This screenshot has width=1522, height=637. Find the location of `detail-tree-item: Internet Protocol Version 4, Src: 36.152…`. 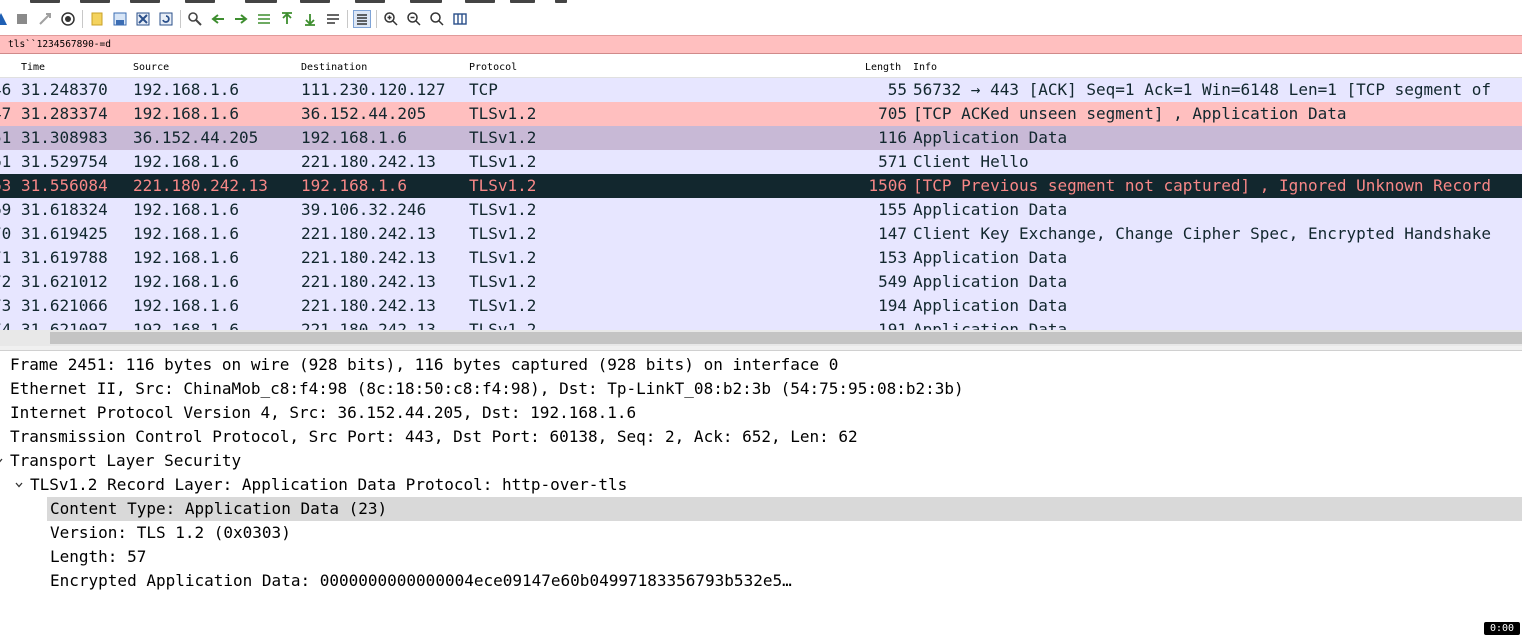

detail-tree-item: Internet Protocol Version 4, Src: 36.152… is located at coordinates (761, 413).